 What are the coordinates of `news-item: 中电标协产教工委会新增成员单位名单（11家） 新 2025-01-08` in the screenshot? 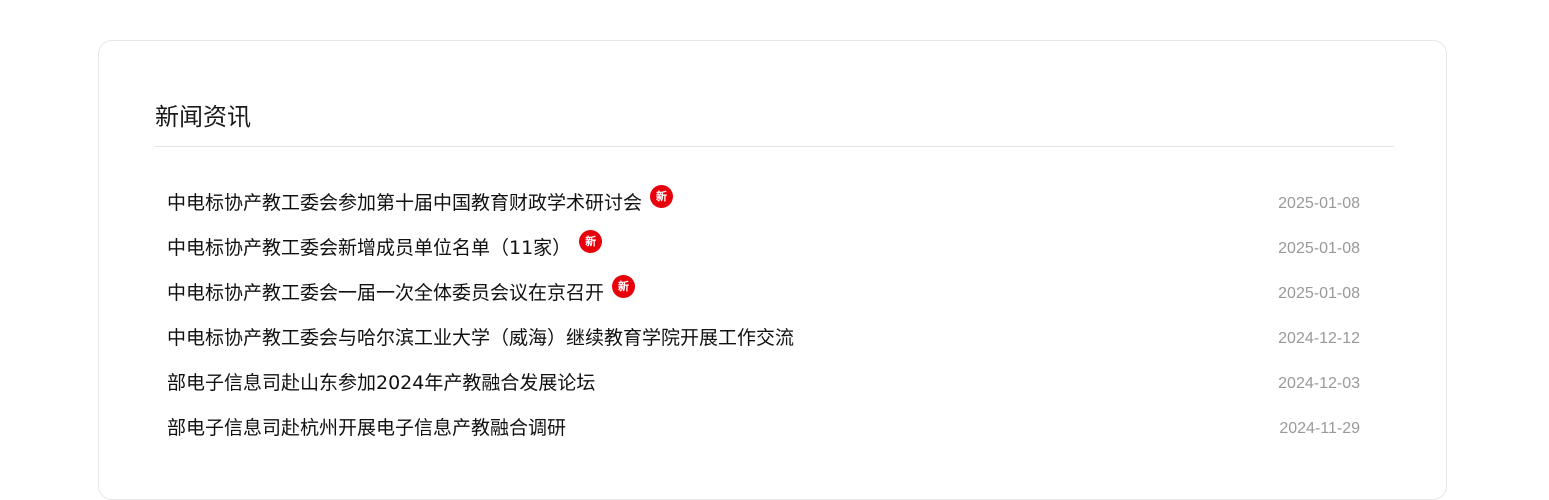 It's located at (763, 248).